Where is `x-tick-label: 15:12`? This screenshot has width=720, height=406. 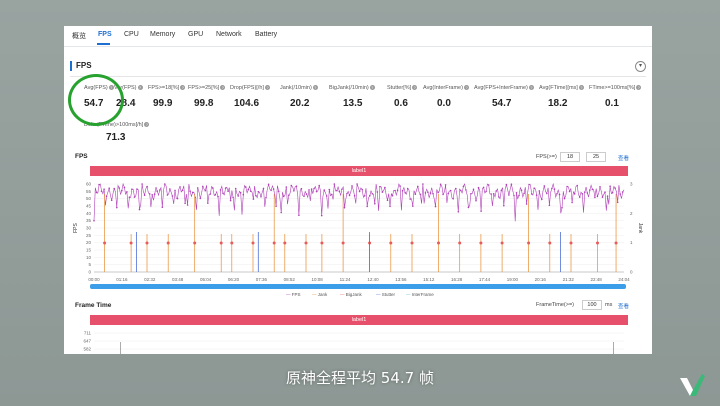
x-tick-label: 15:12 is located at coordinates (429, 279).